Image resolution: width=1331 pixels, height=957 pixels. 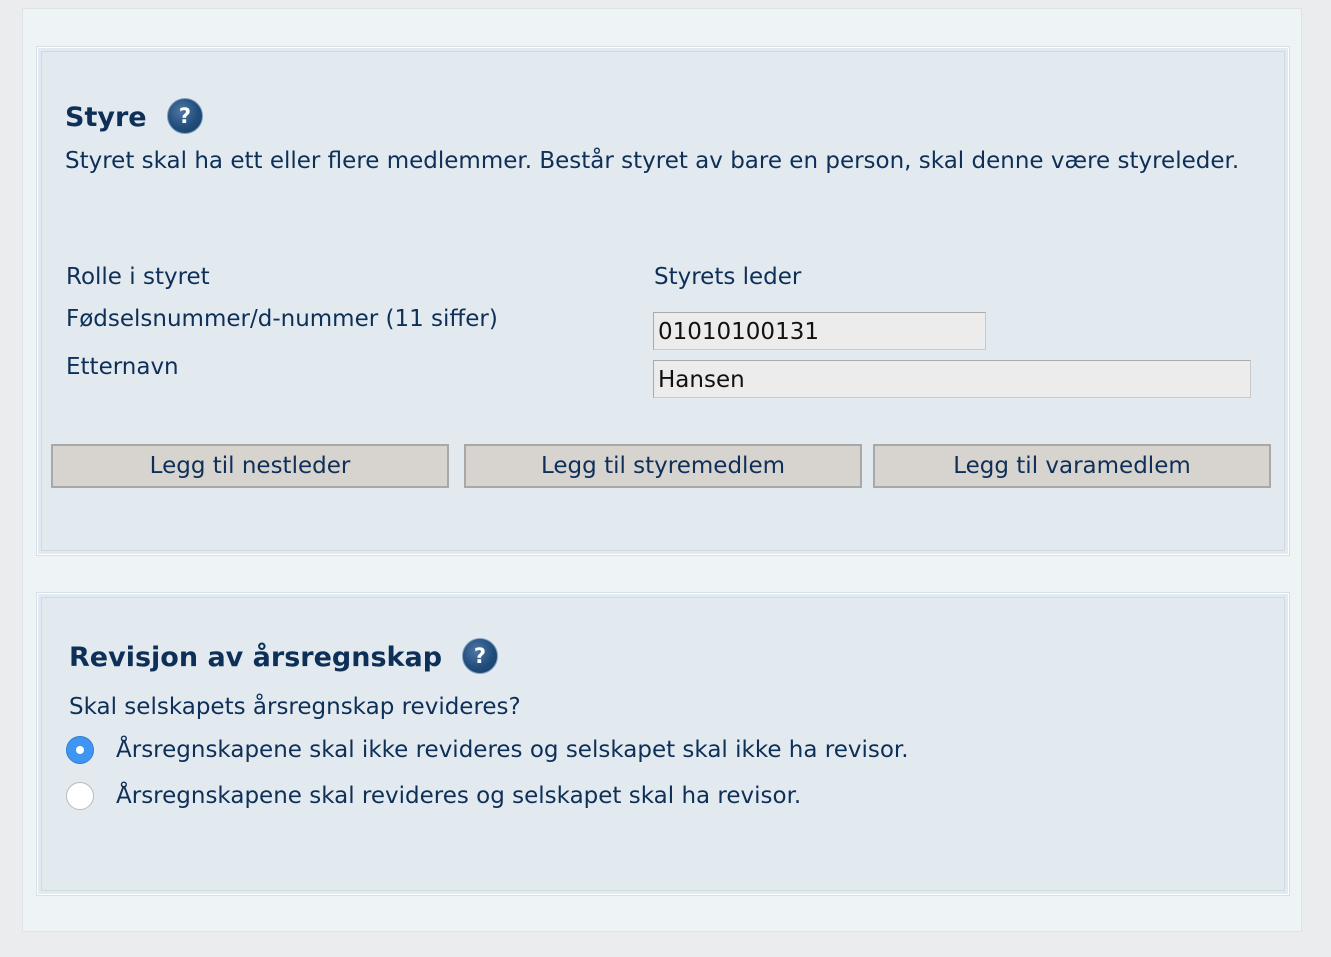 What do you see at coordinates (952, 379) in the screenshot?
I see `lastname-input` at bounding box center [952, 379].